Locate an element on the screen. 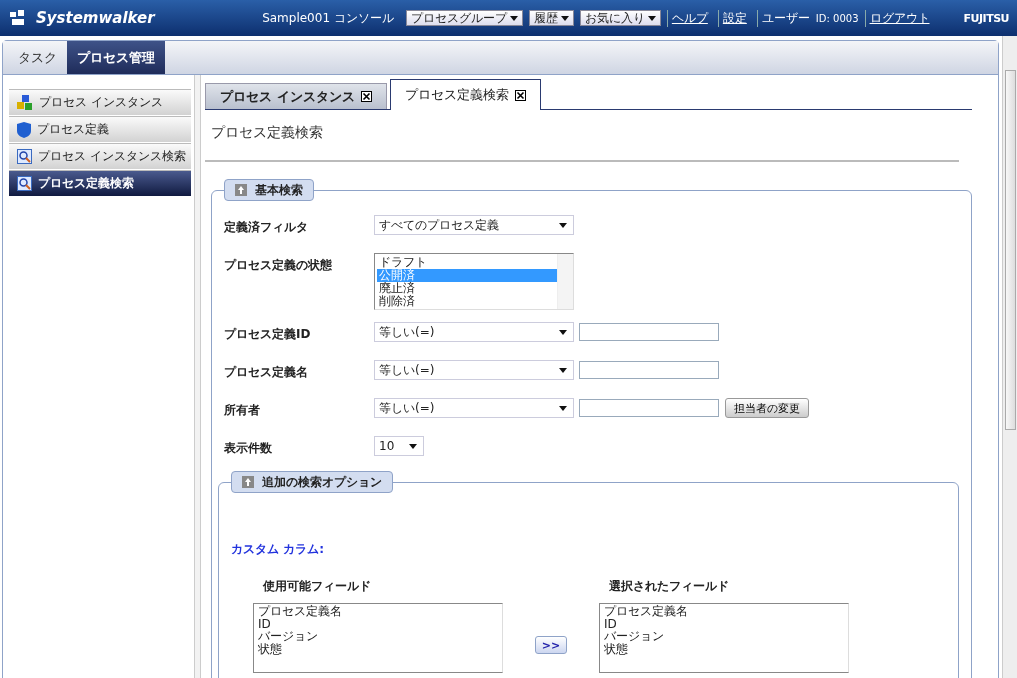  field-label: 所有者 is located at coordinates (242, 410).